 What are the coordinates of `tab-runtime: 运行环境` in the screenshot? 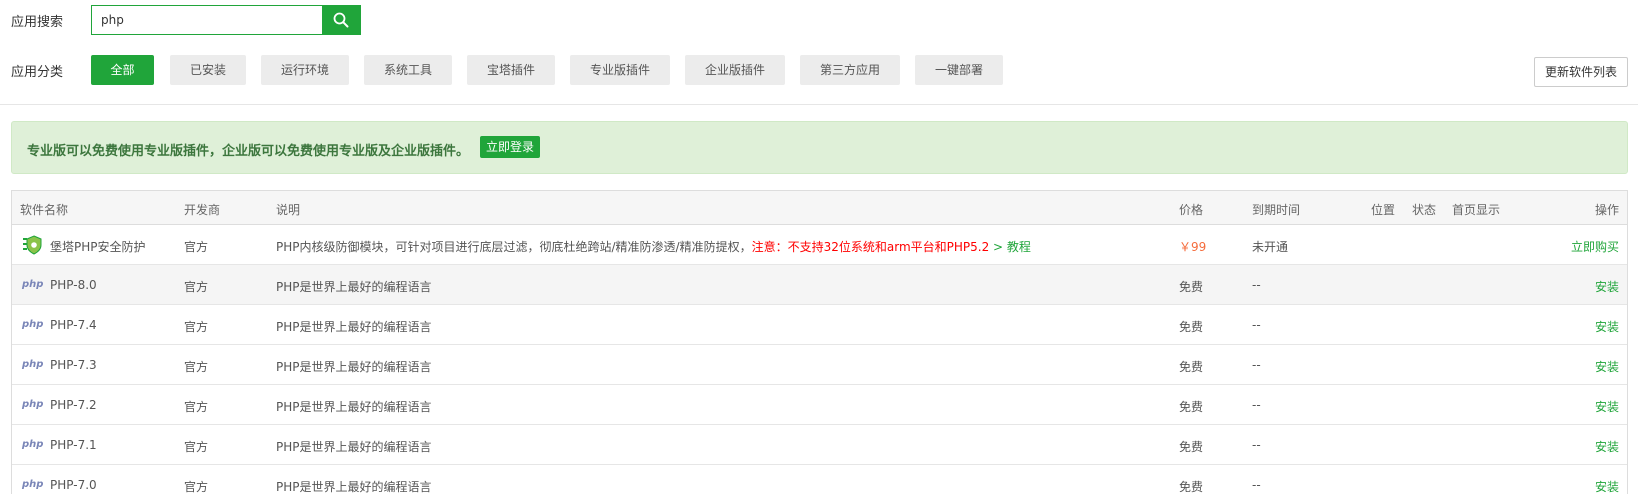 It's located at (305, 70).